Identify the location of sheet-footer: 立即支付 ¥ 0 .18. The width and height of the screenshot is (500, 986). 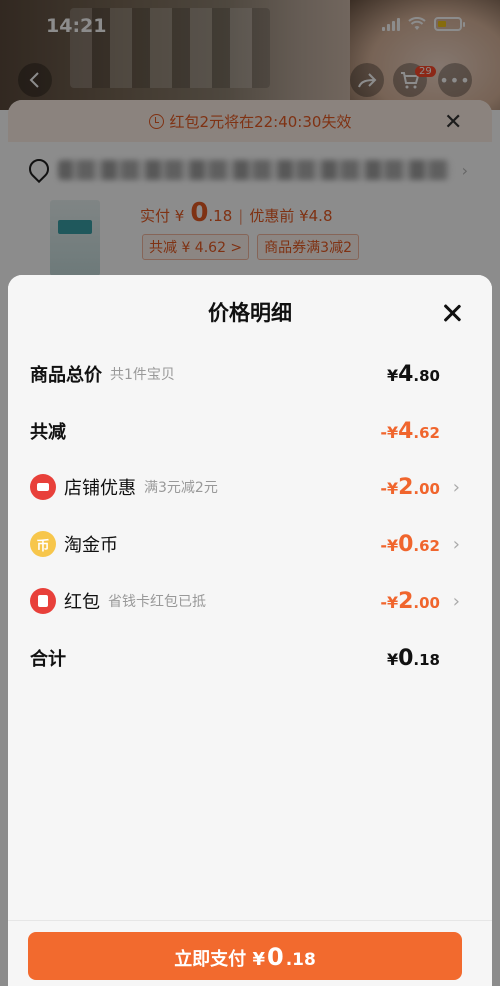
(250, 953).